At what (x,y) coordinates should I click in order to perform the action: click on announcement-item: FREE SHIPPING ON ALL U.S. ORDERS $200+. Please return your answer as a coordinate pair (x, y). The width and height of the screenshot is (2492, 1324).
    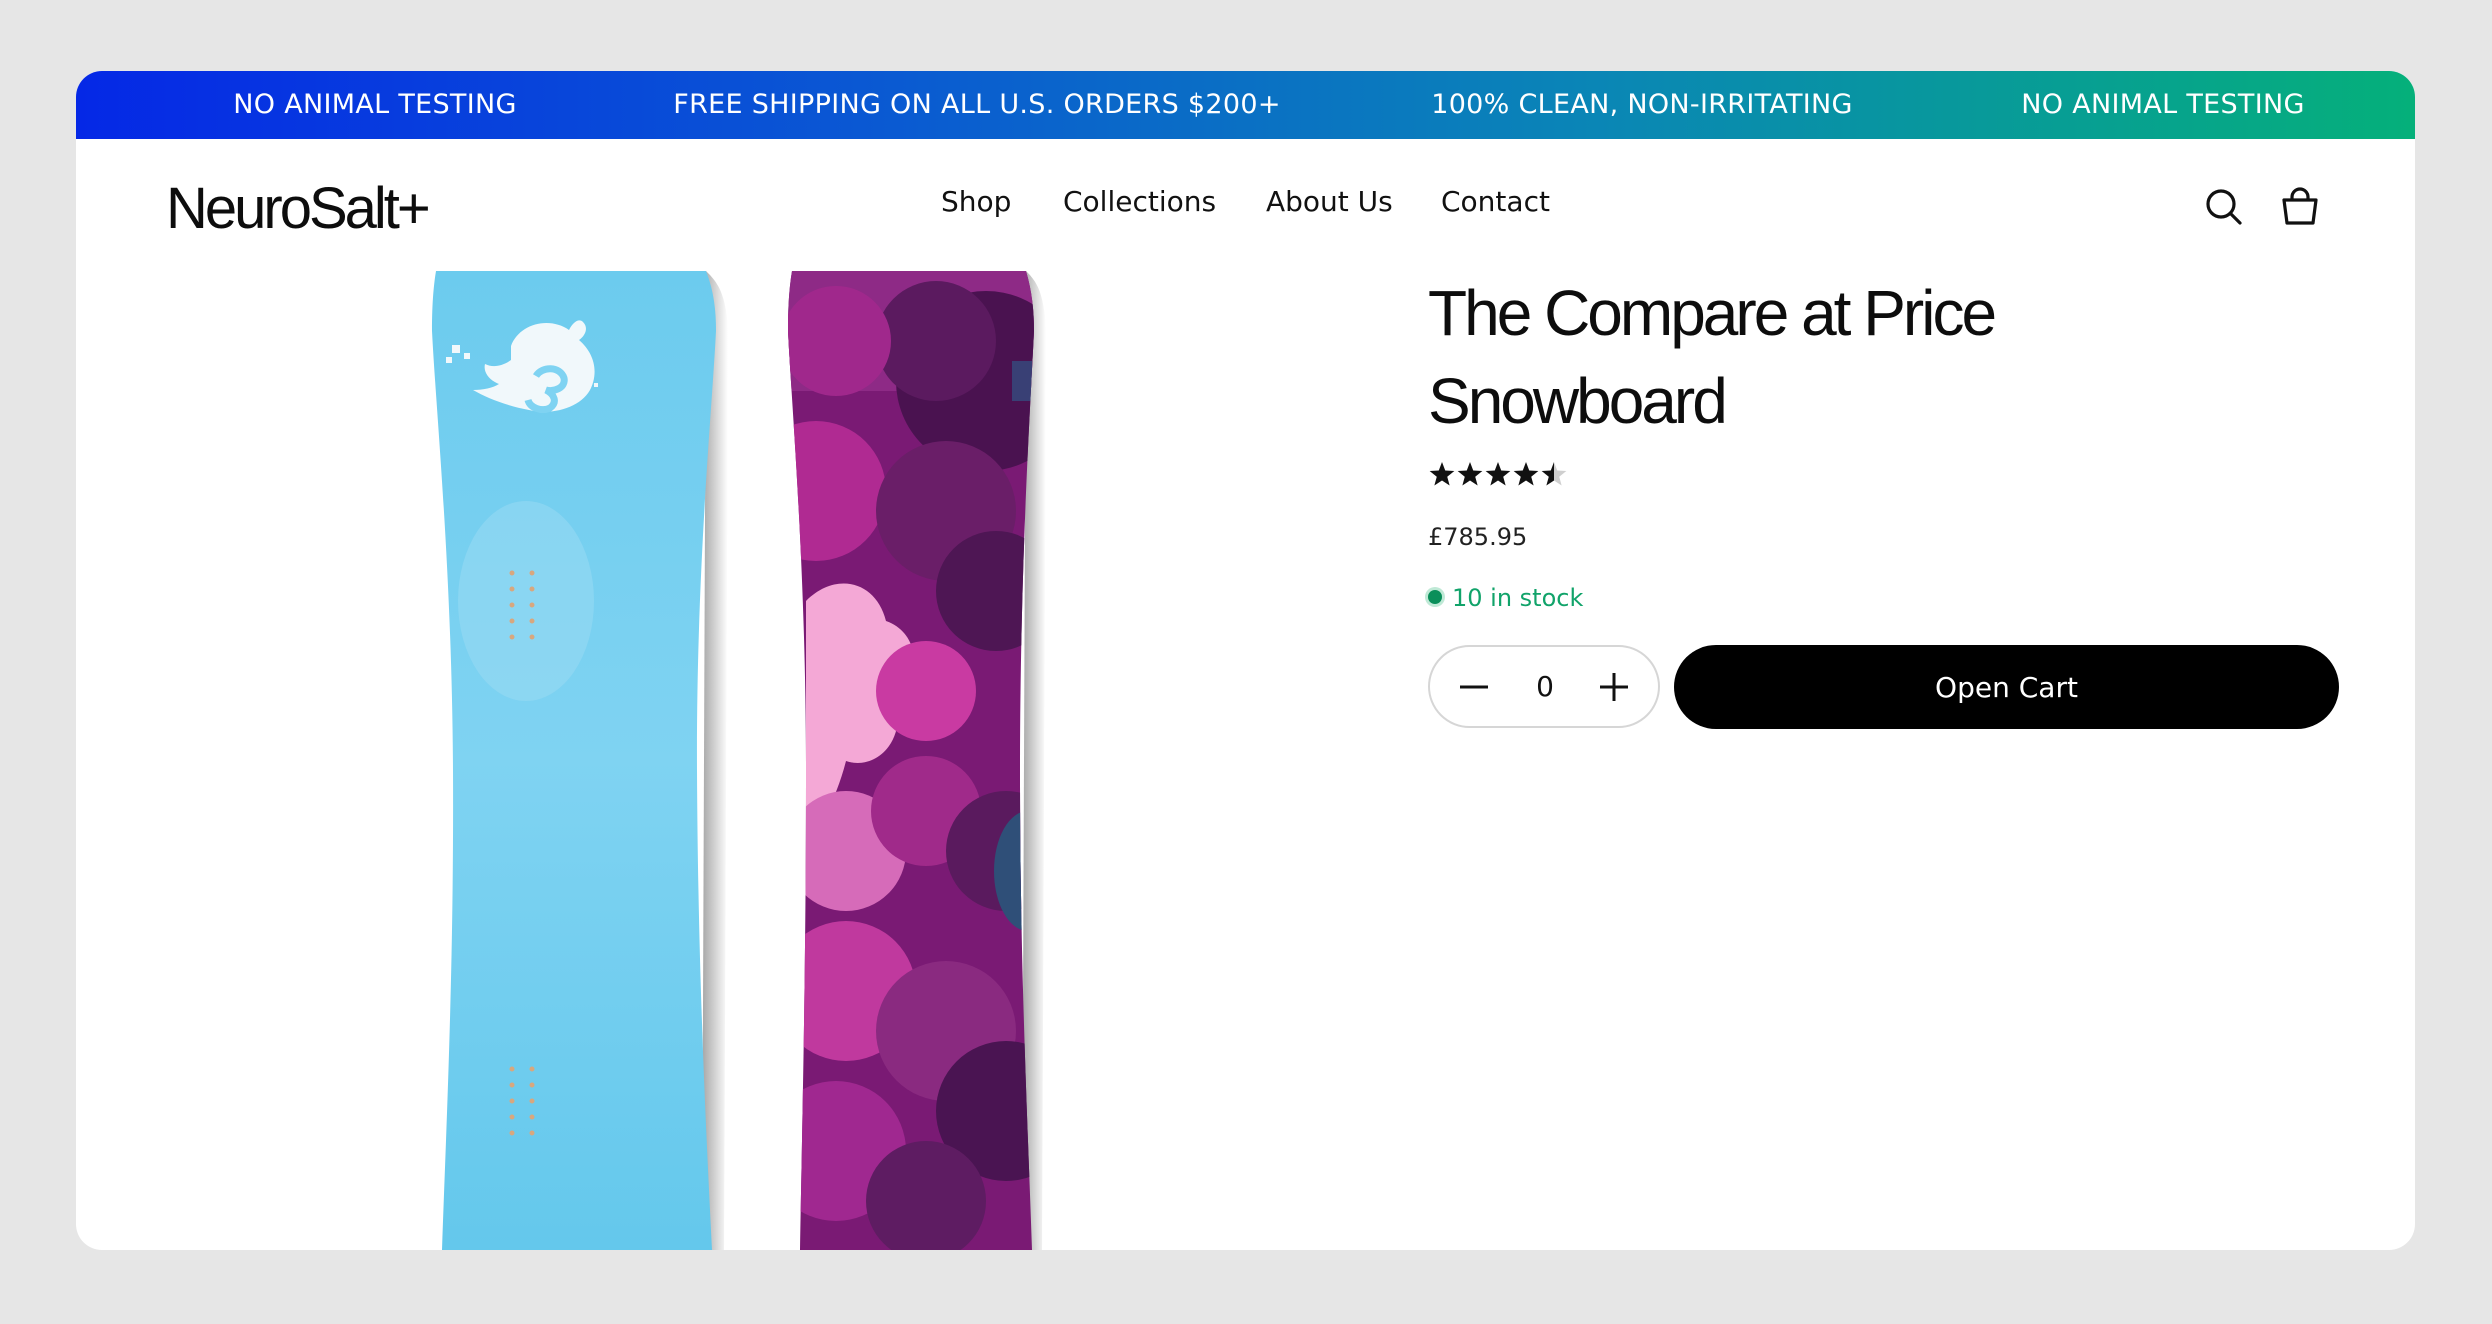
    Looking at the image, I should click on (977, 104).